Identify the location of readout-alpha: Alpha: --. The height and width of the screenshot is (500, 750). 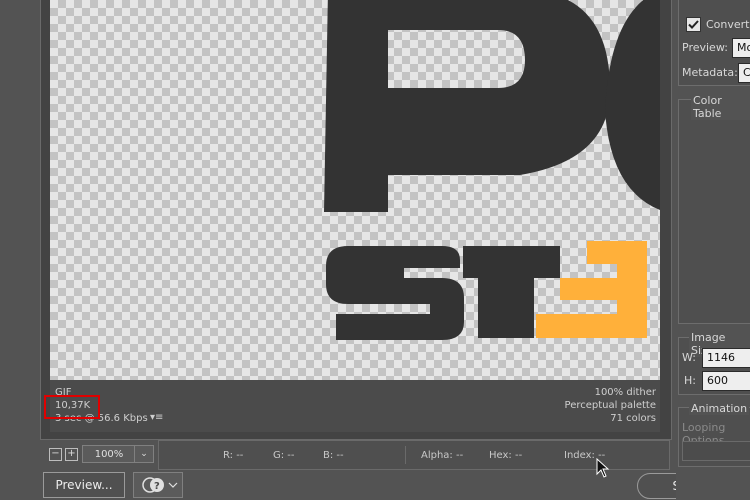
(442, 455).